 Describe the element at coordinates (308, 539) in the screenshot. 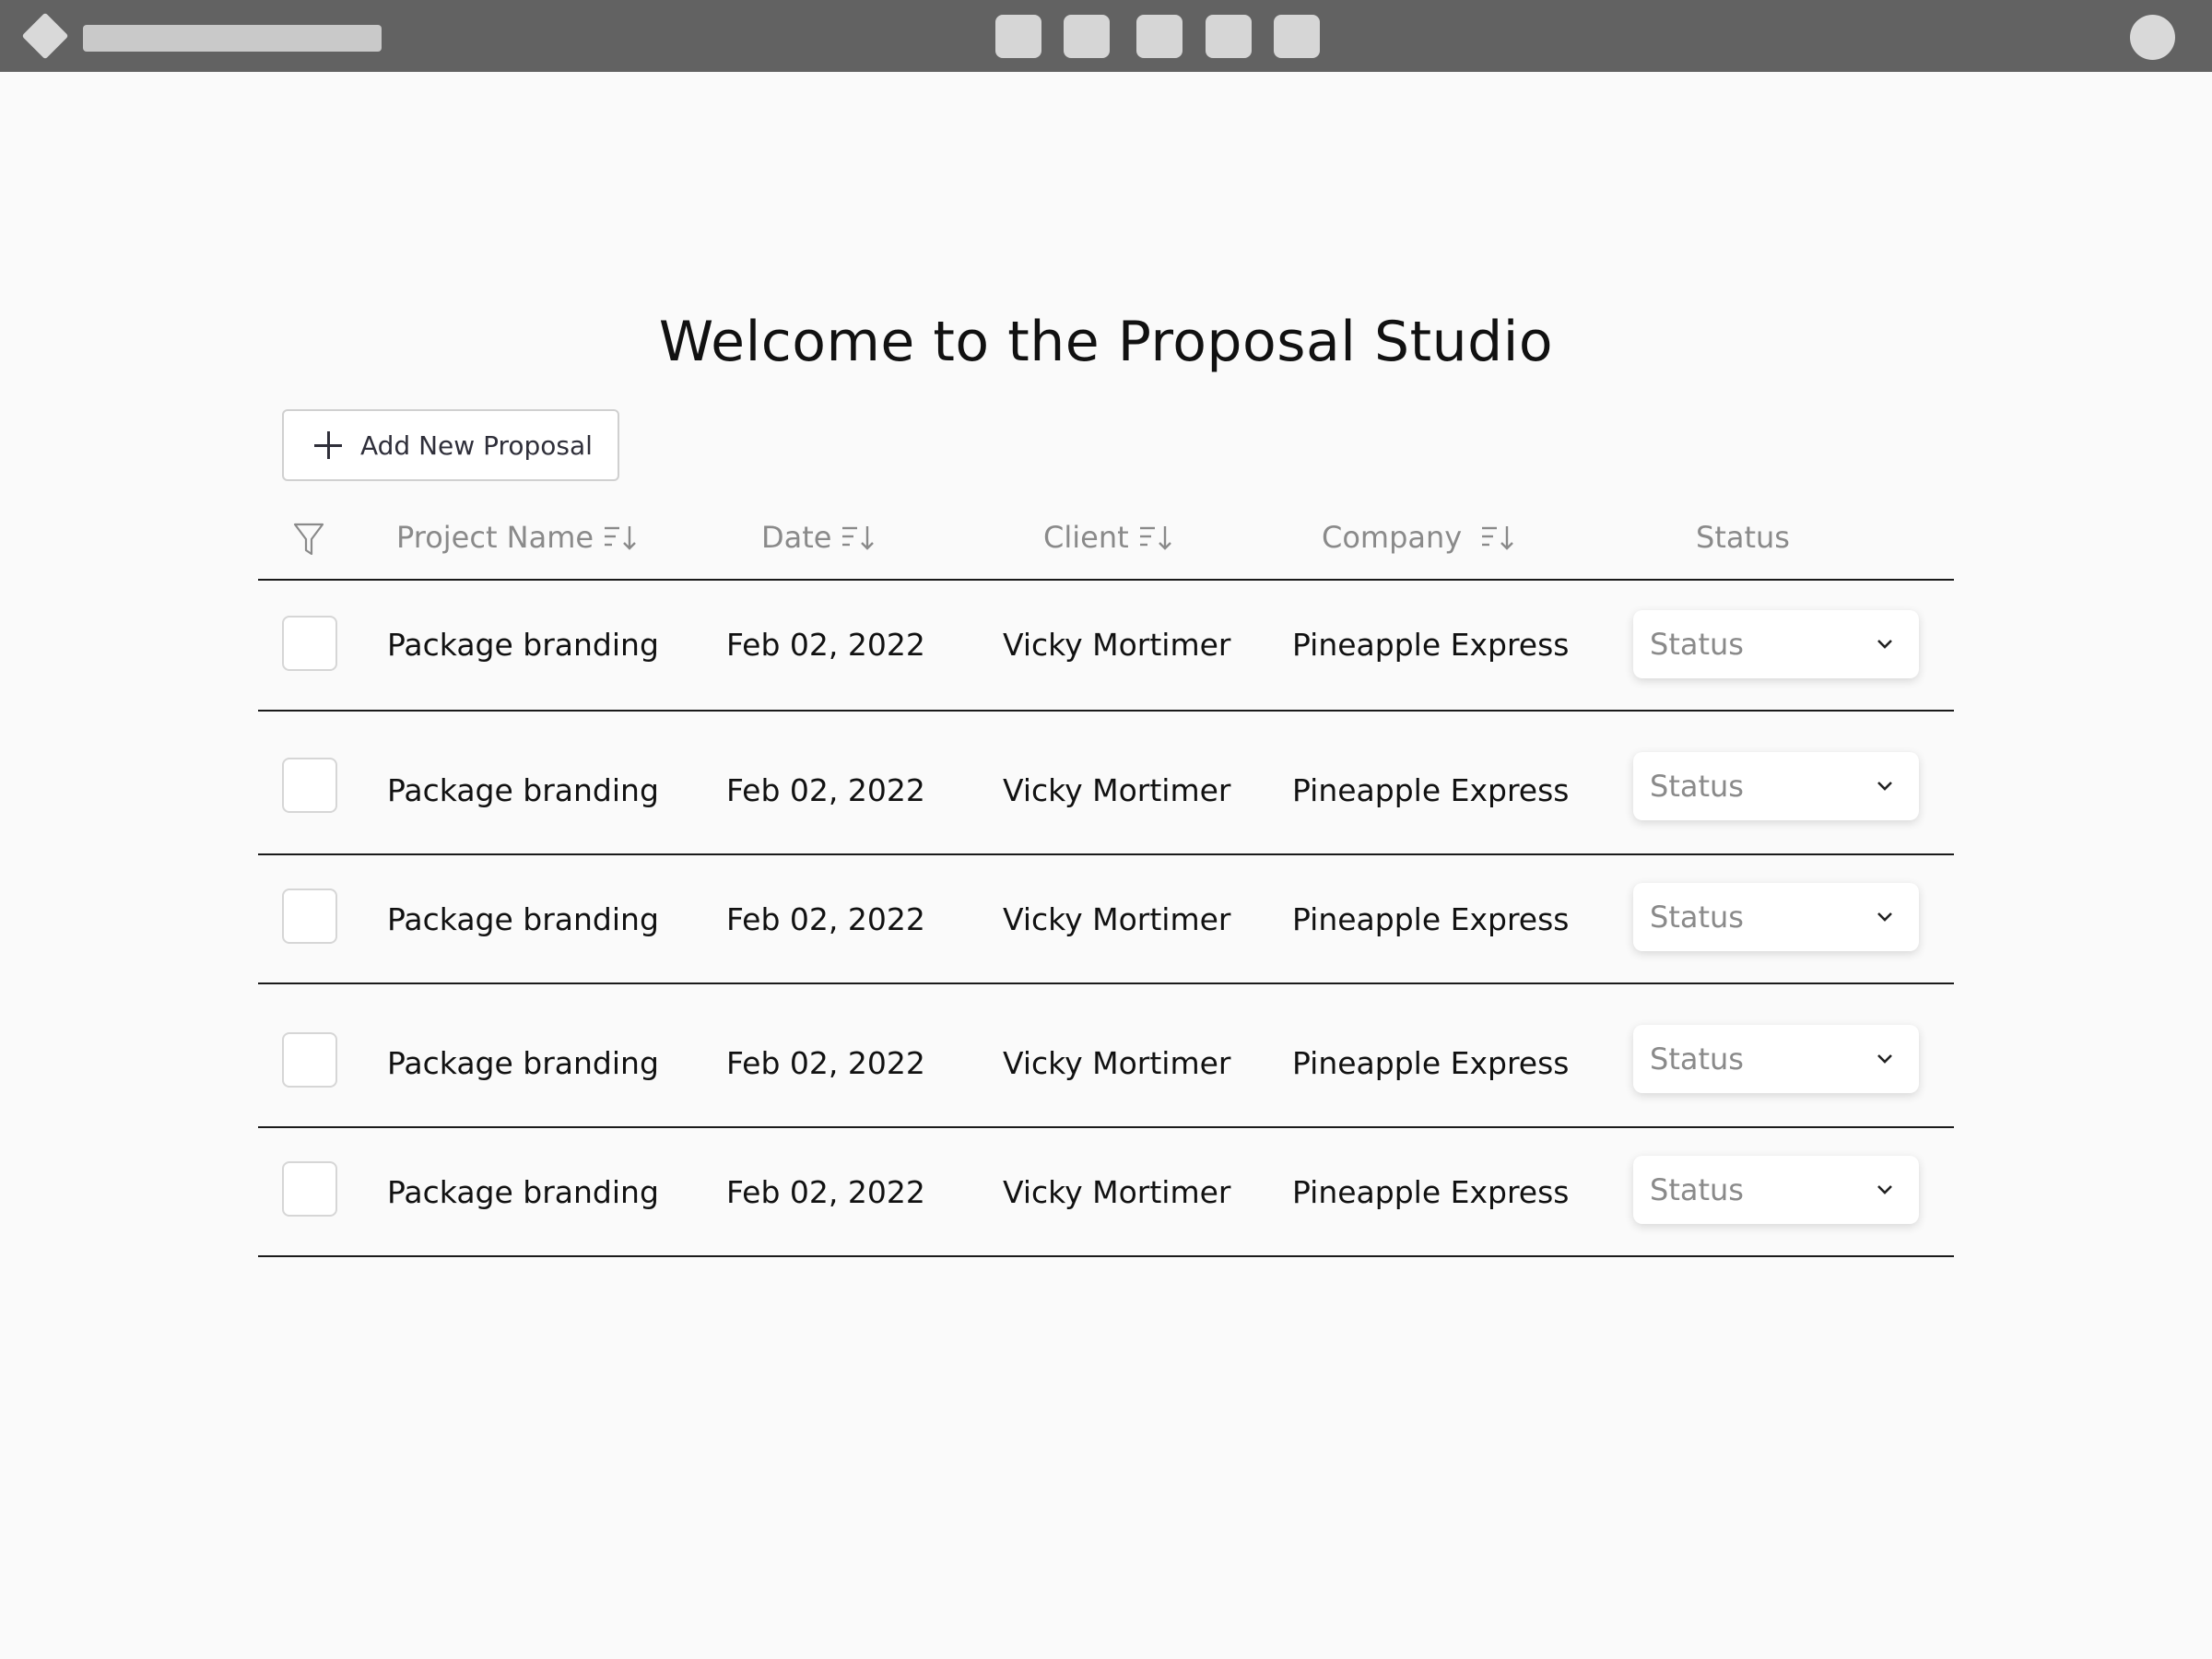

I see `filter-icon` at that location.